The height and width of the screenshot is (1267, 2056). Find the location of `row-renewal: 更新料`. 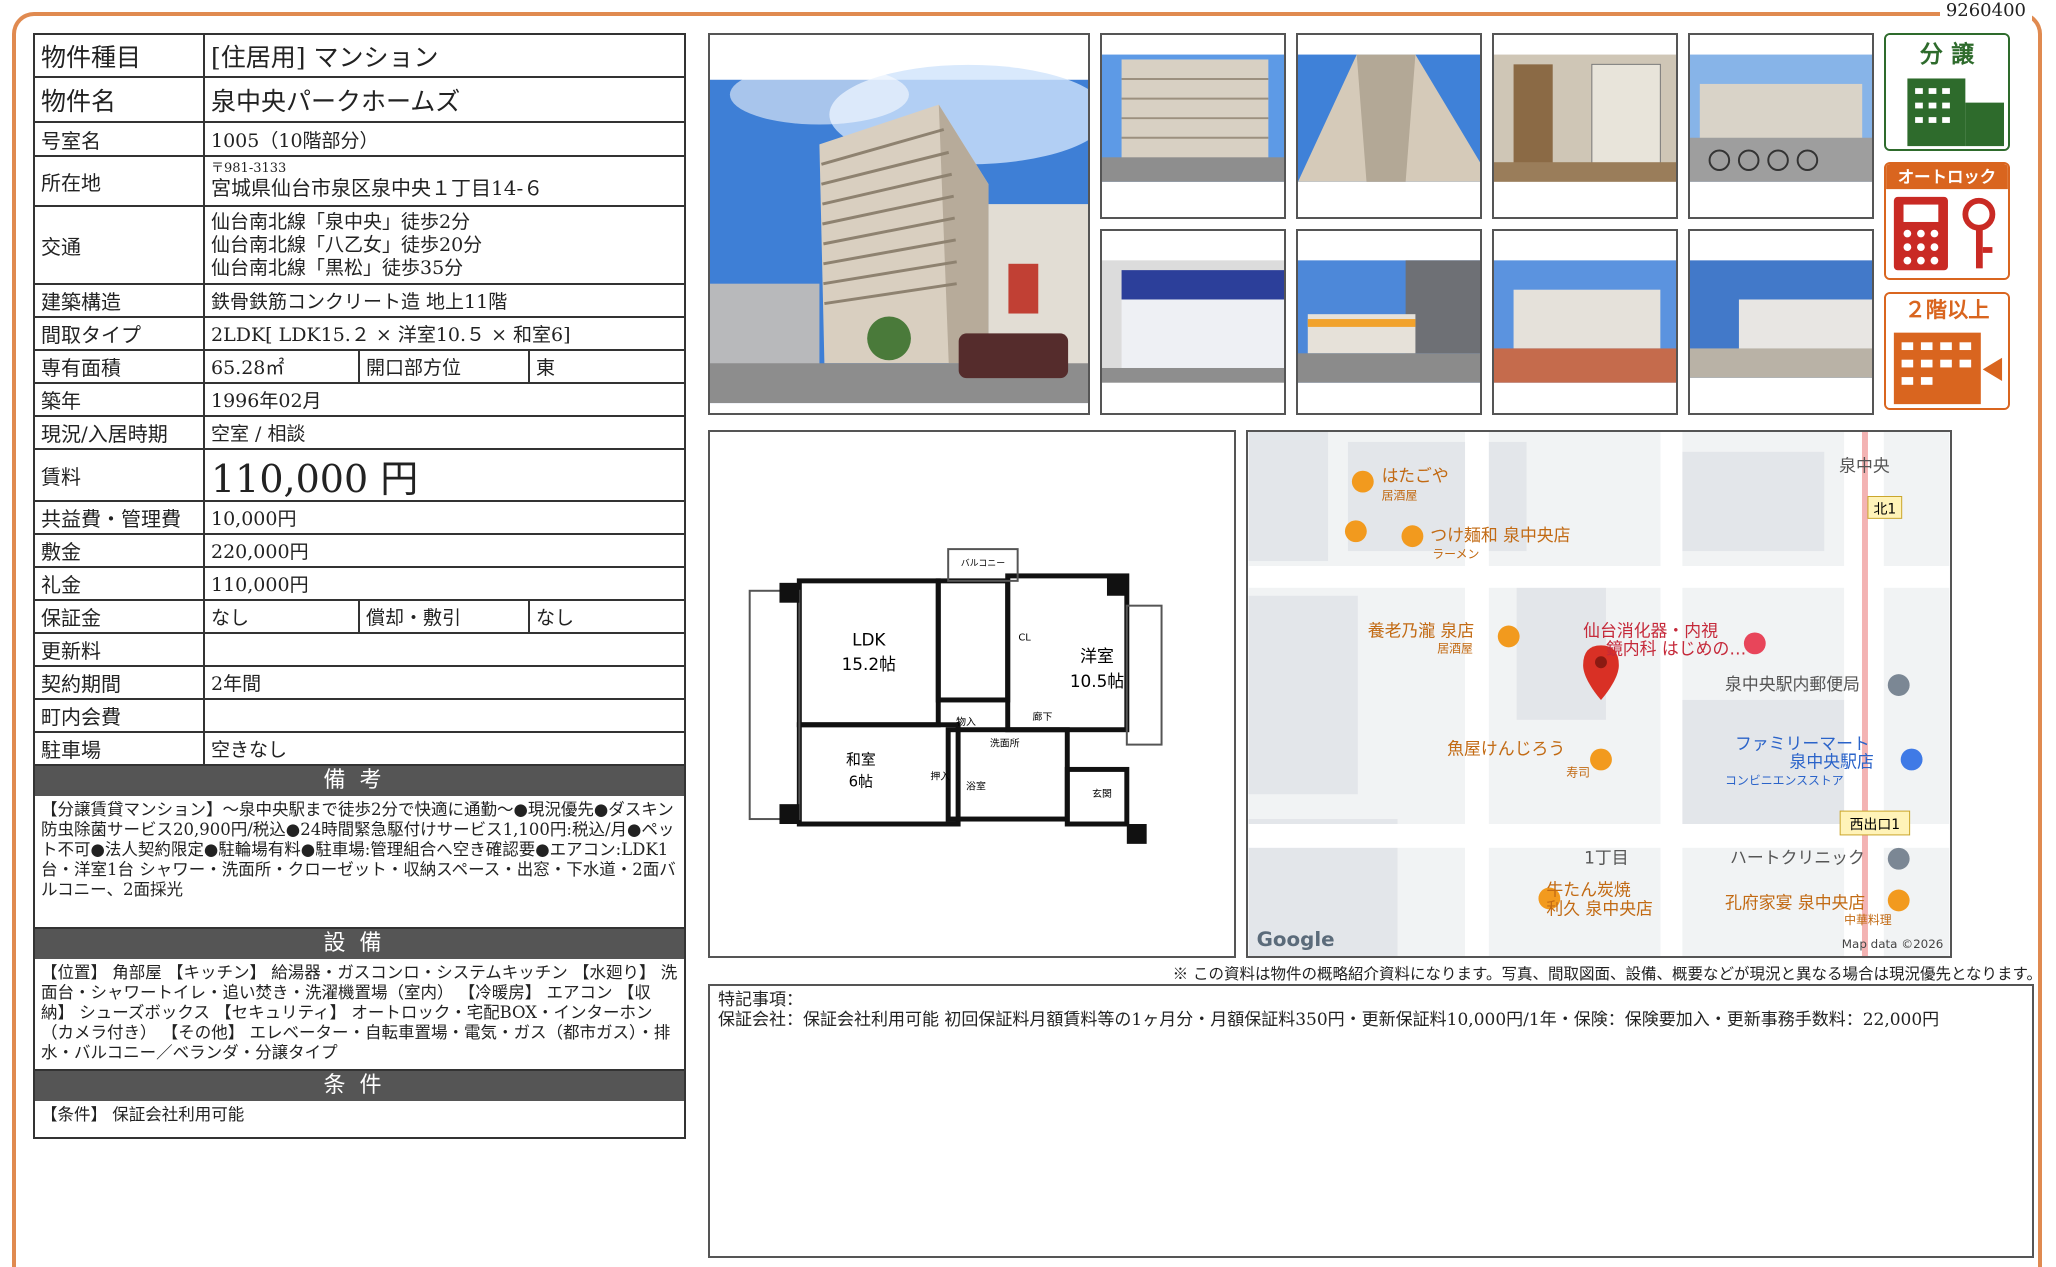

row-renewal: 更新料 is located at coordinates (359, 650).